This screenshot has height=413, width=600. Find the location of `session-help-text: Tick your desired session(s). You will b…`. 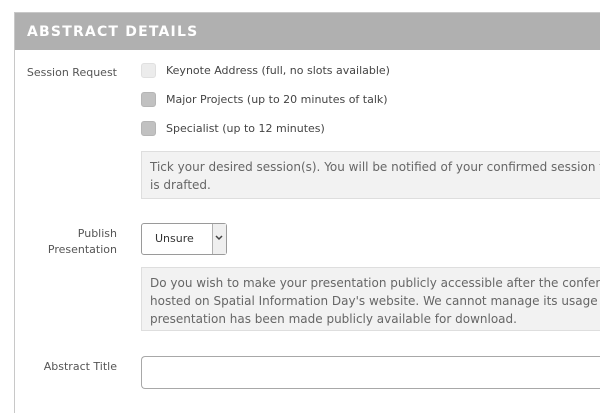

session-help-text: Tick your desired session(s). You will b… is located at coordinates (370, 175).